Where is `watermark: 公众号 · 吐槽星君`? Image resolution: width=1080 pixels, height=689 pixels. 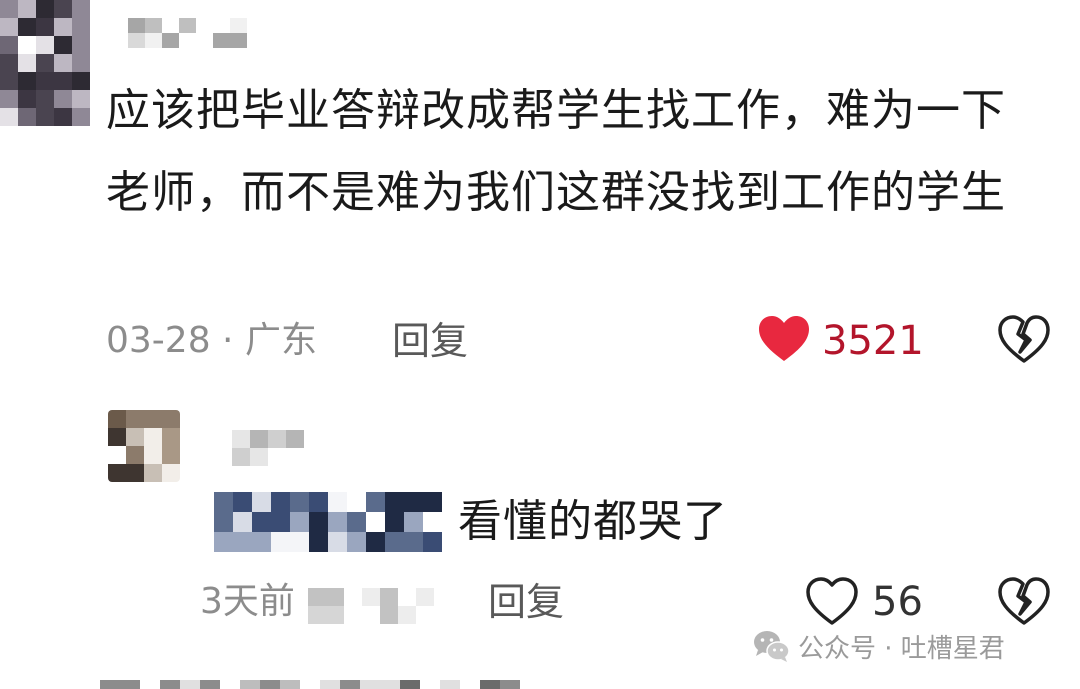 watermark: 公众号 · 吐槽星君 is located at coordinates (878, 646).